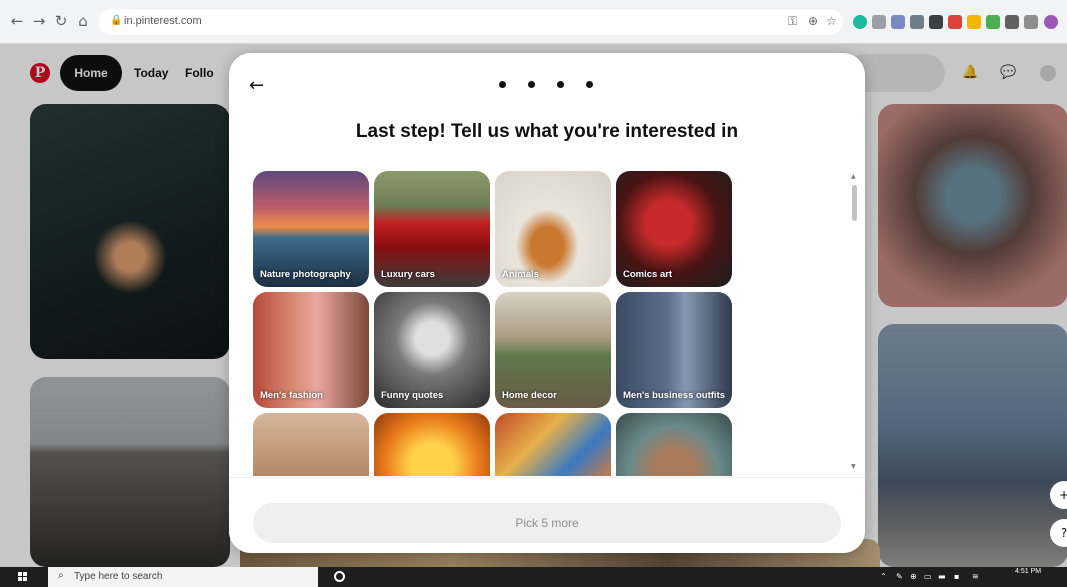 The width and height of the screenshot is (1067, 587). Describe the element at coordinates (61, 21) in the screenshot. I see `reload-icon: ↻` at that location.